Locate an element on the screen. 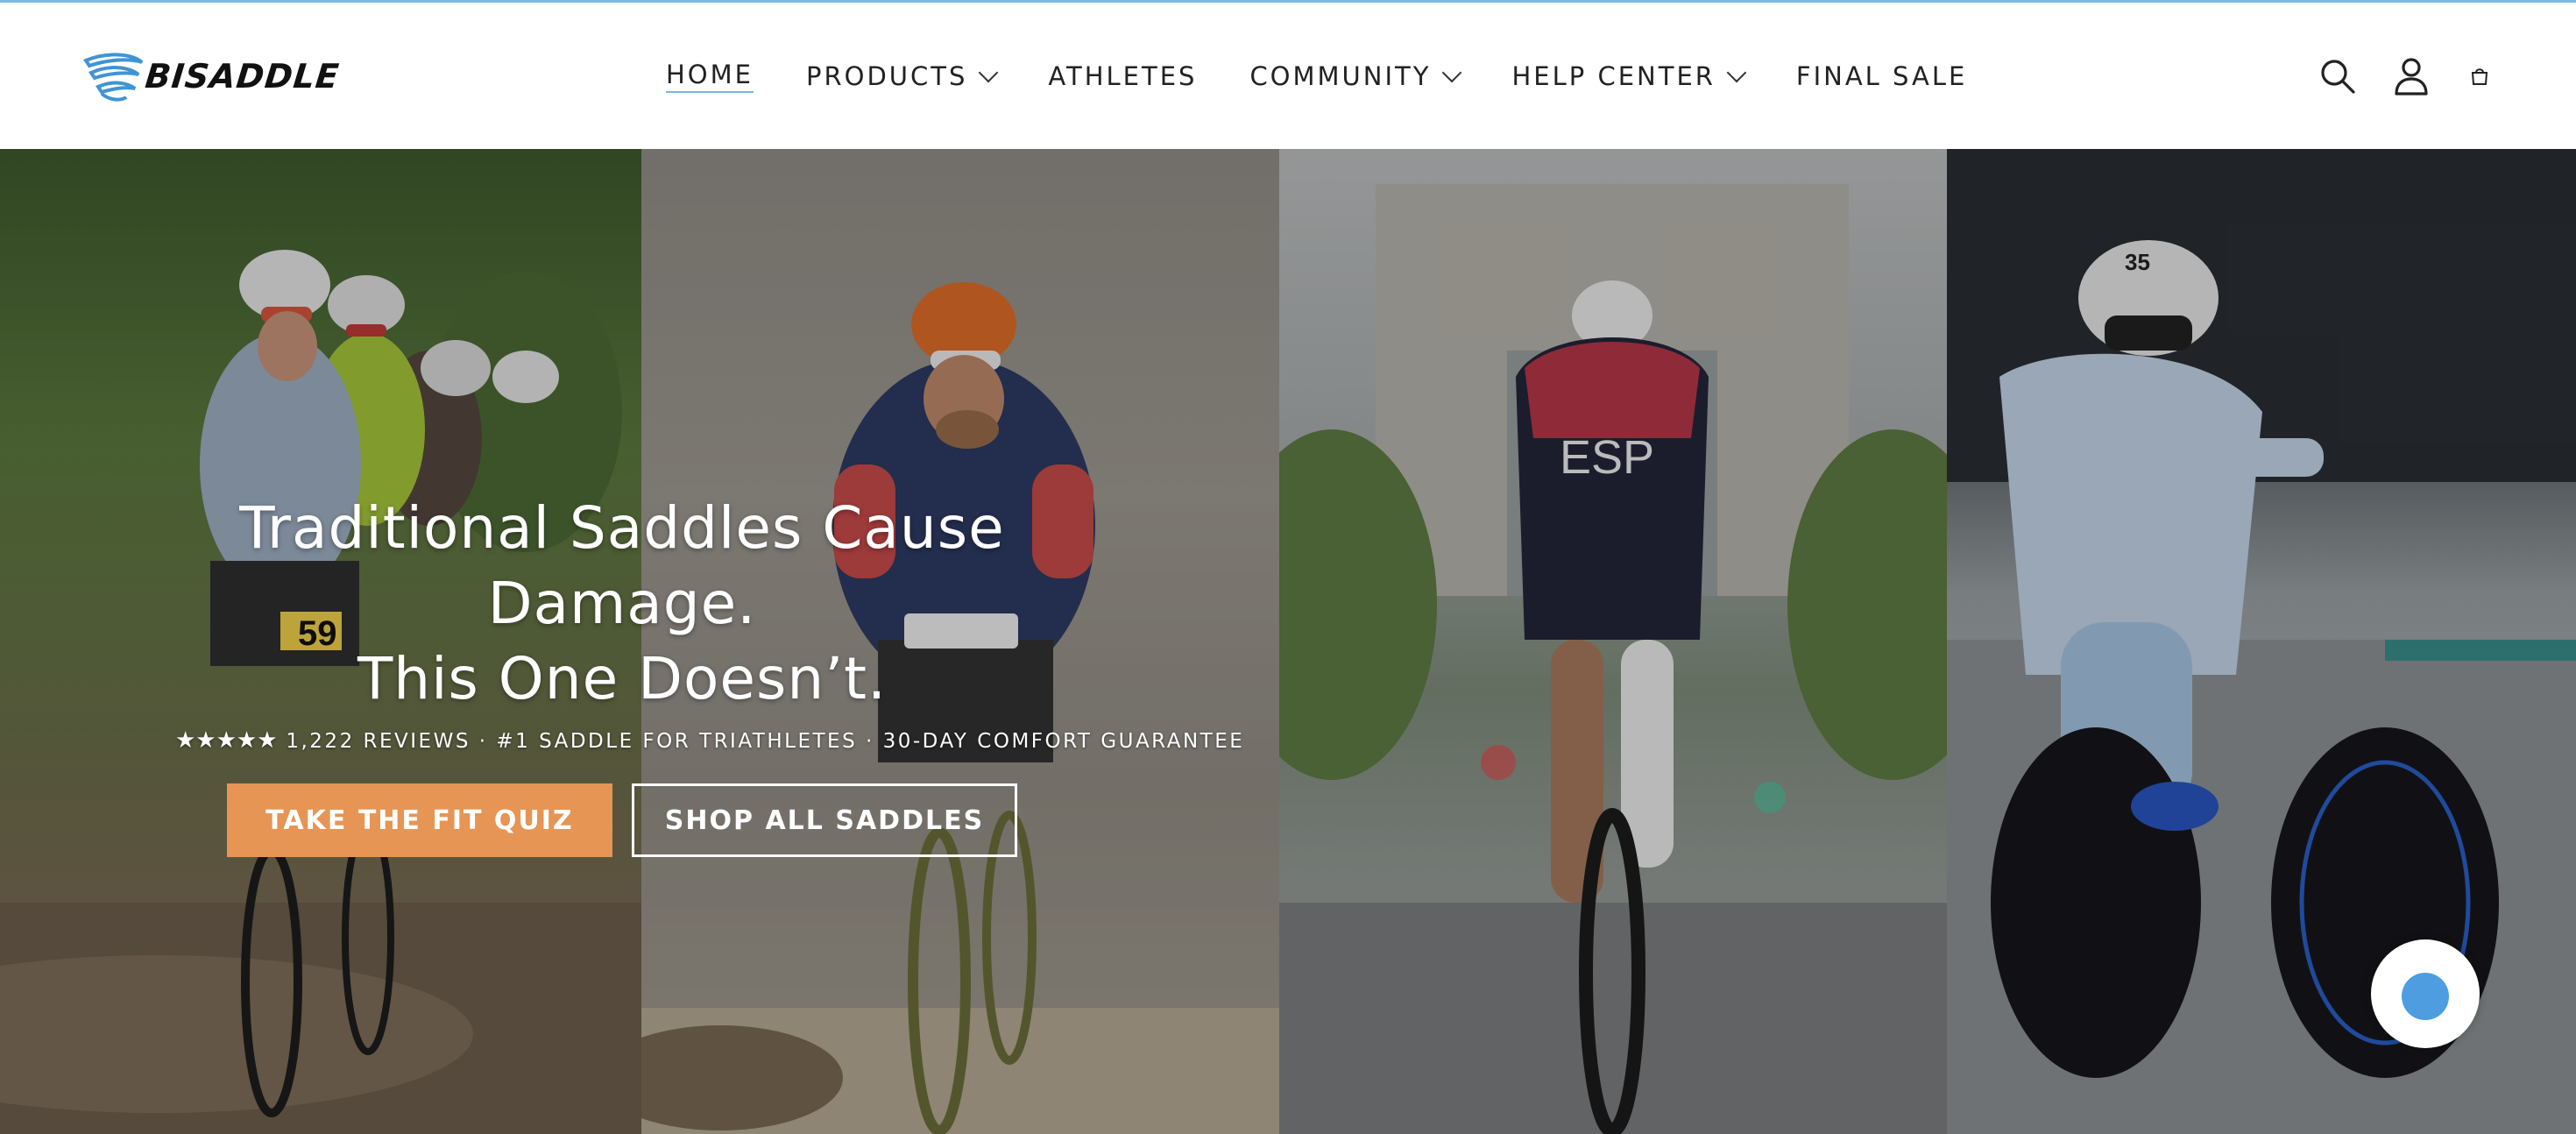 This screenshot has height=1134, width=2576. chat-icon is located at coordinates (2425, 996).